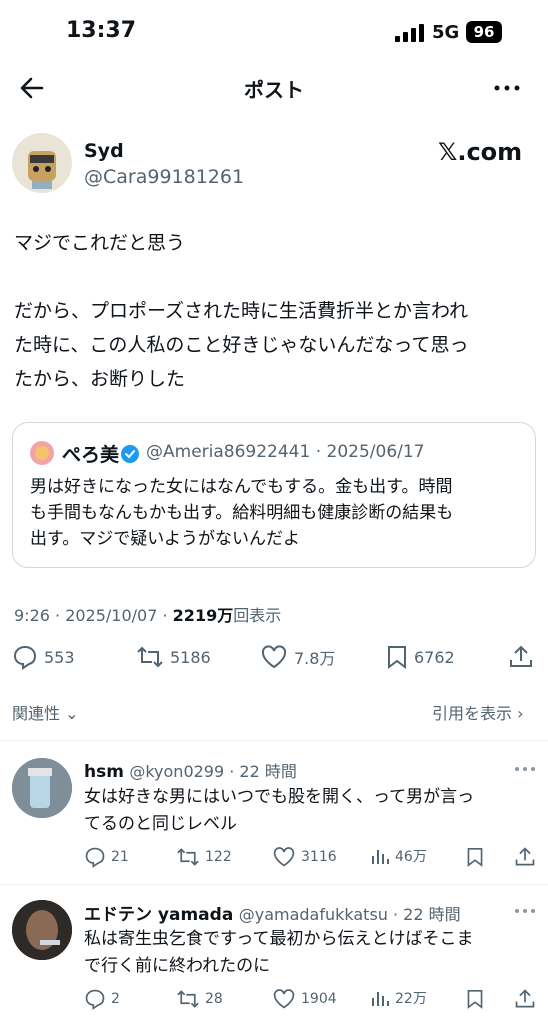  I want to click on reply-header: hsm @kyon0299 · 22 時間, so click(190, 770).